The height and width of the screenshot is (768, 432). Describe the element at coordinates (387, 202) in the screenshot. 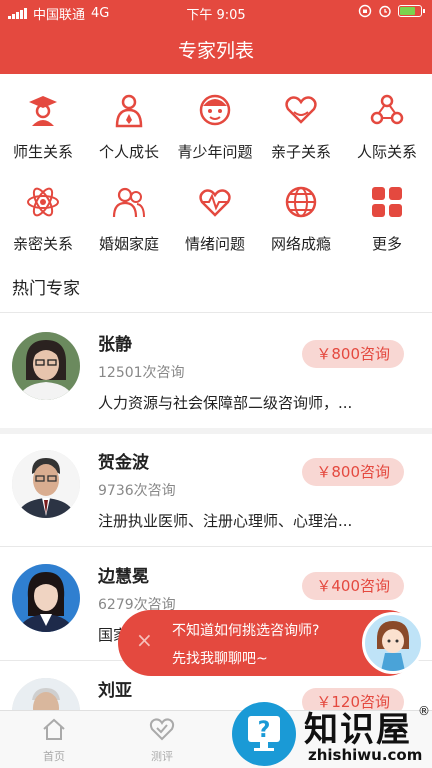

I see `grid-icon` at that location.